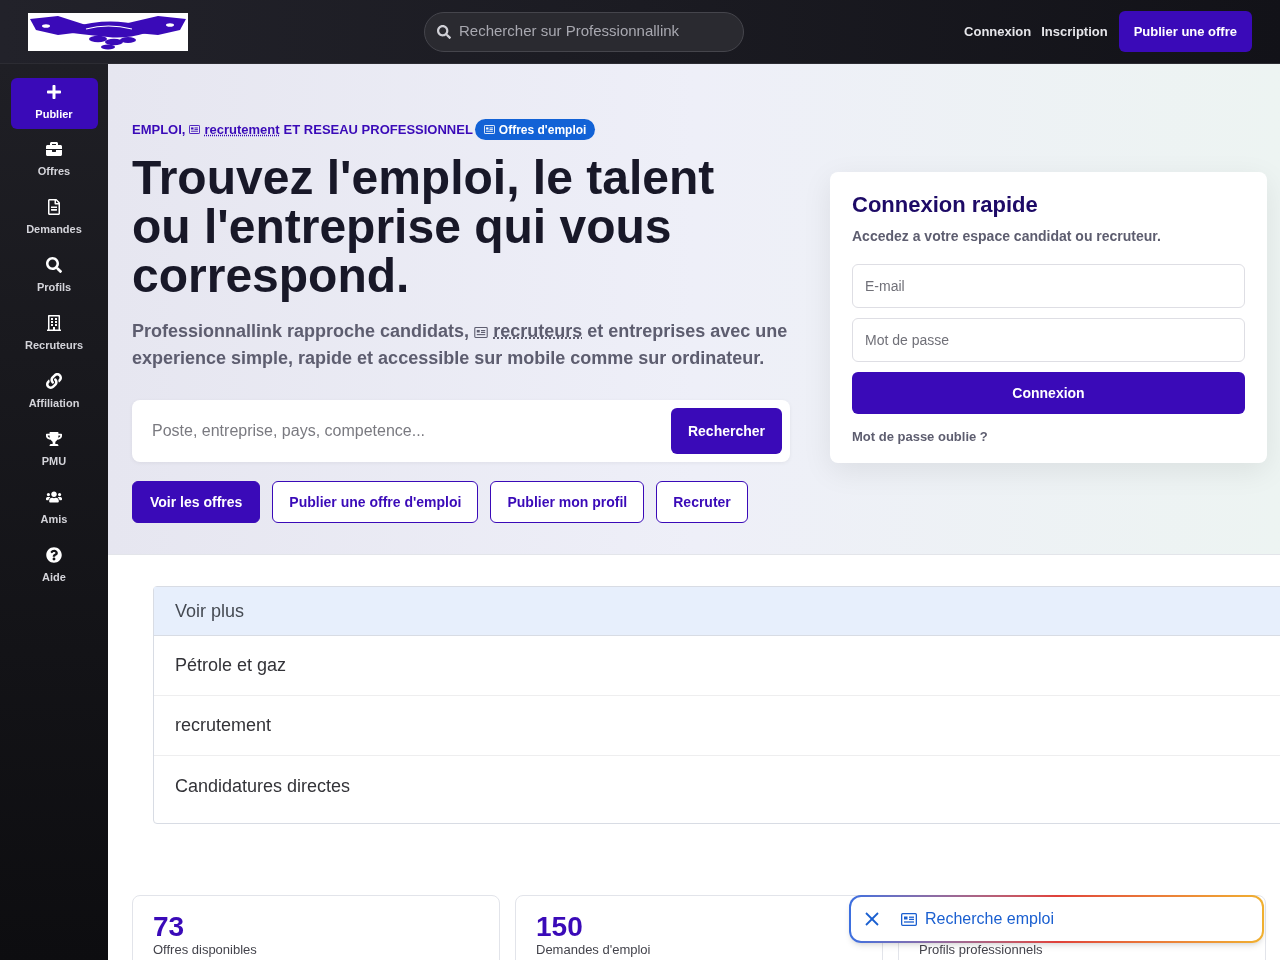 The height and width of the screenshot is (960, 1280). Describe the element at coordinates (169, 927) in the screenshot. I see `stat-value: 73` at that location.